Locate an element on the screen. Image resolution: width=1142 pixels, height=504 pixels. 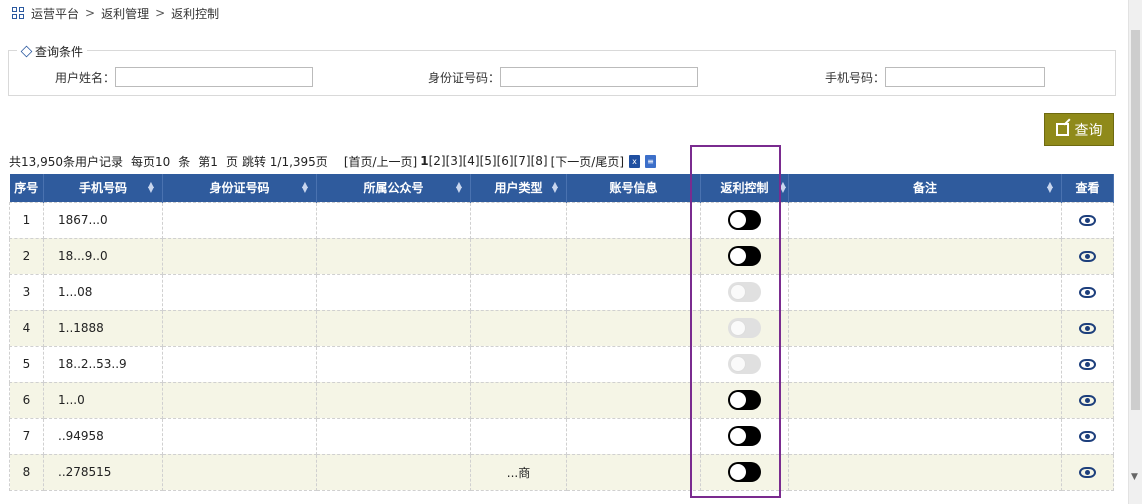
pager-item-unit: 条 is located at coordinates (184, 161).